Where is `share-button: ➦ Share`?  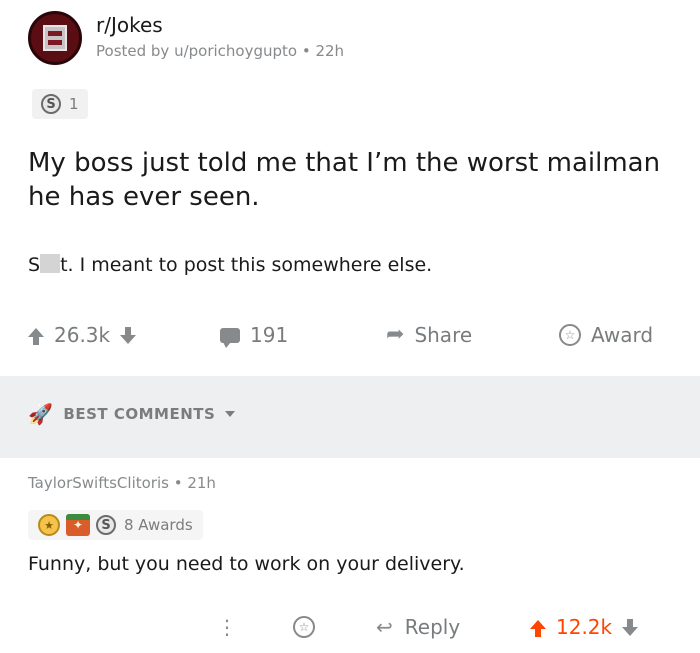
share-button: ➦ Share is located at coordinates (429, 335).